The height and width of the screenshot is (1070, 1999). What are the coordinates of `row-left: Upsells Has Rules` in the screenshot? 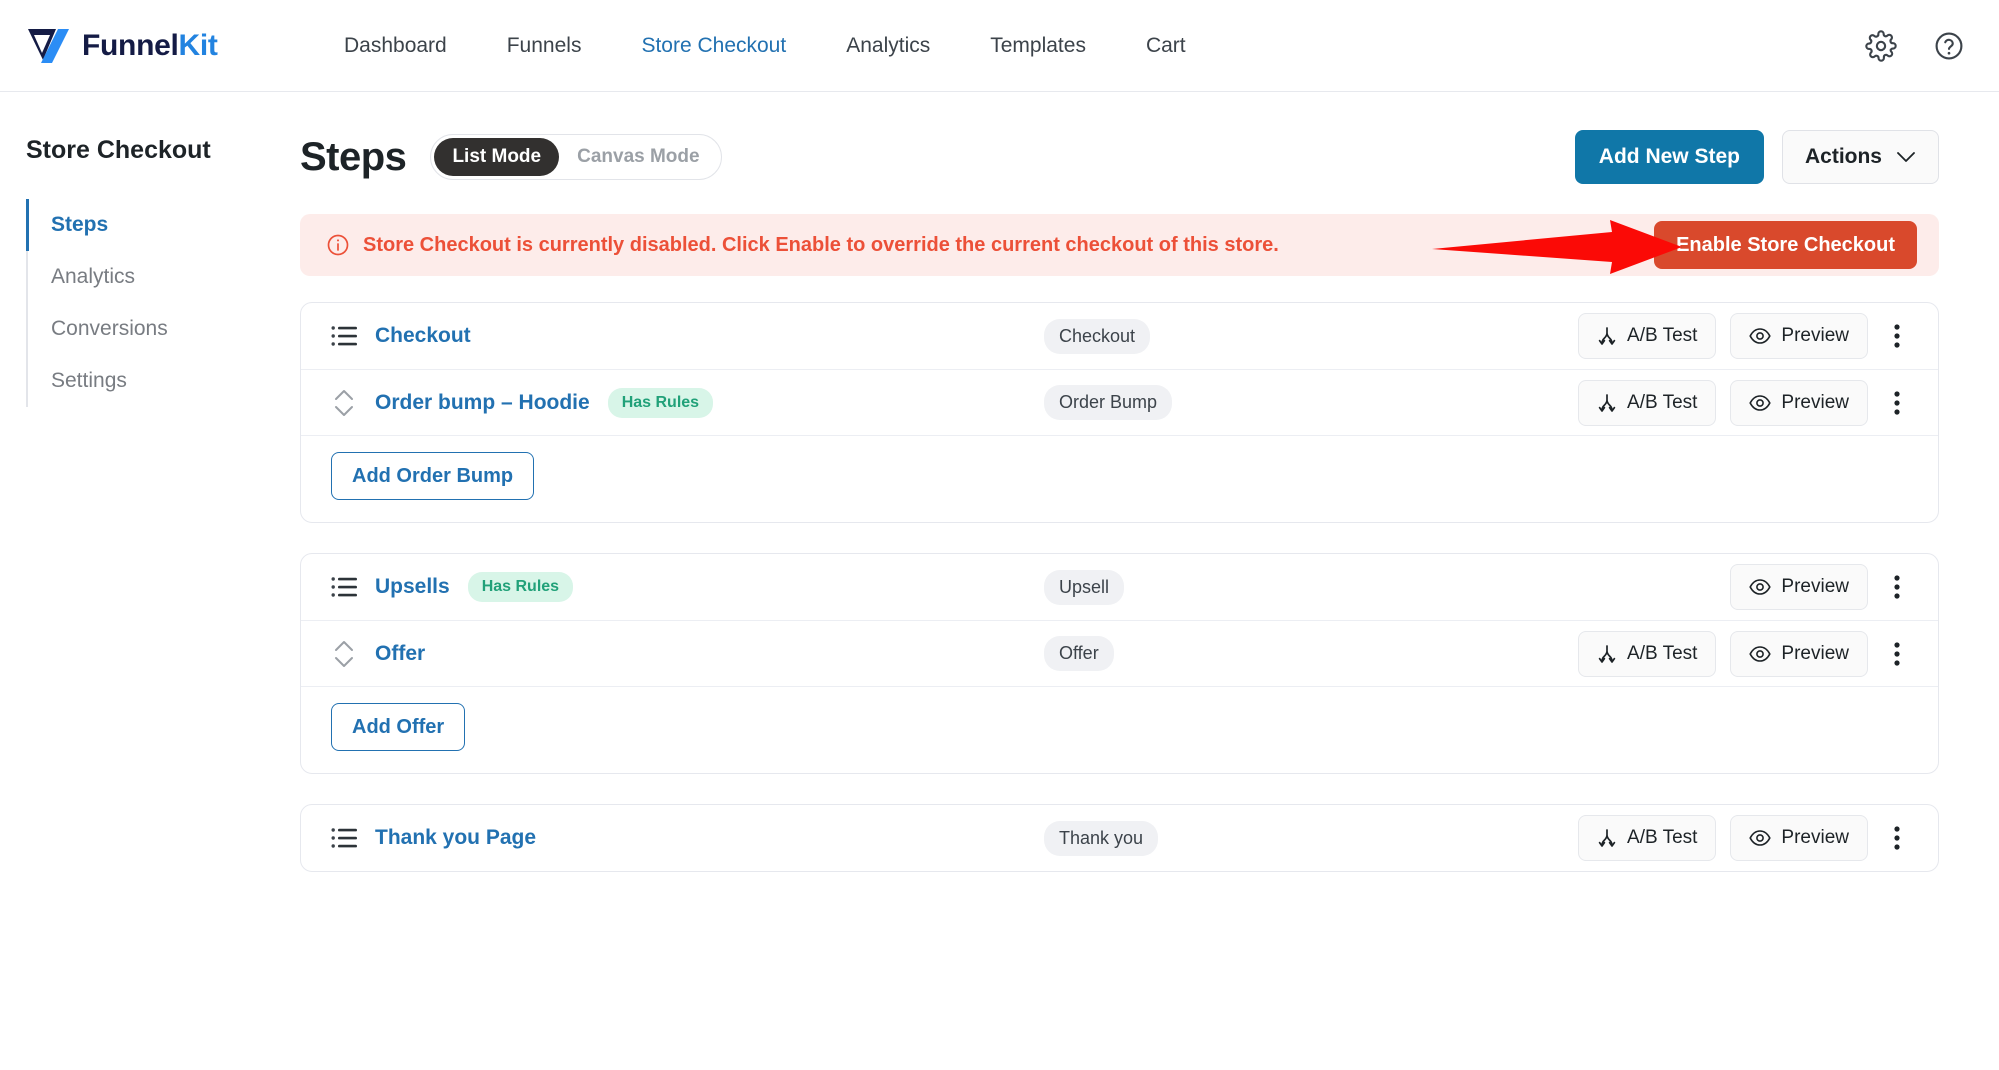 It's located at (452, 587).